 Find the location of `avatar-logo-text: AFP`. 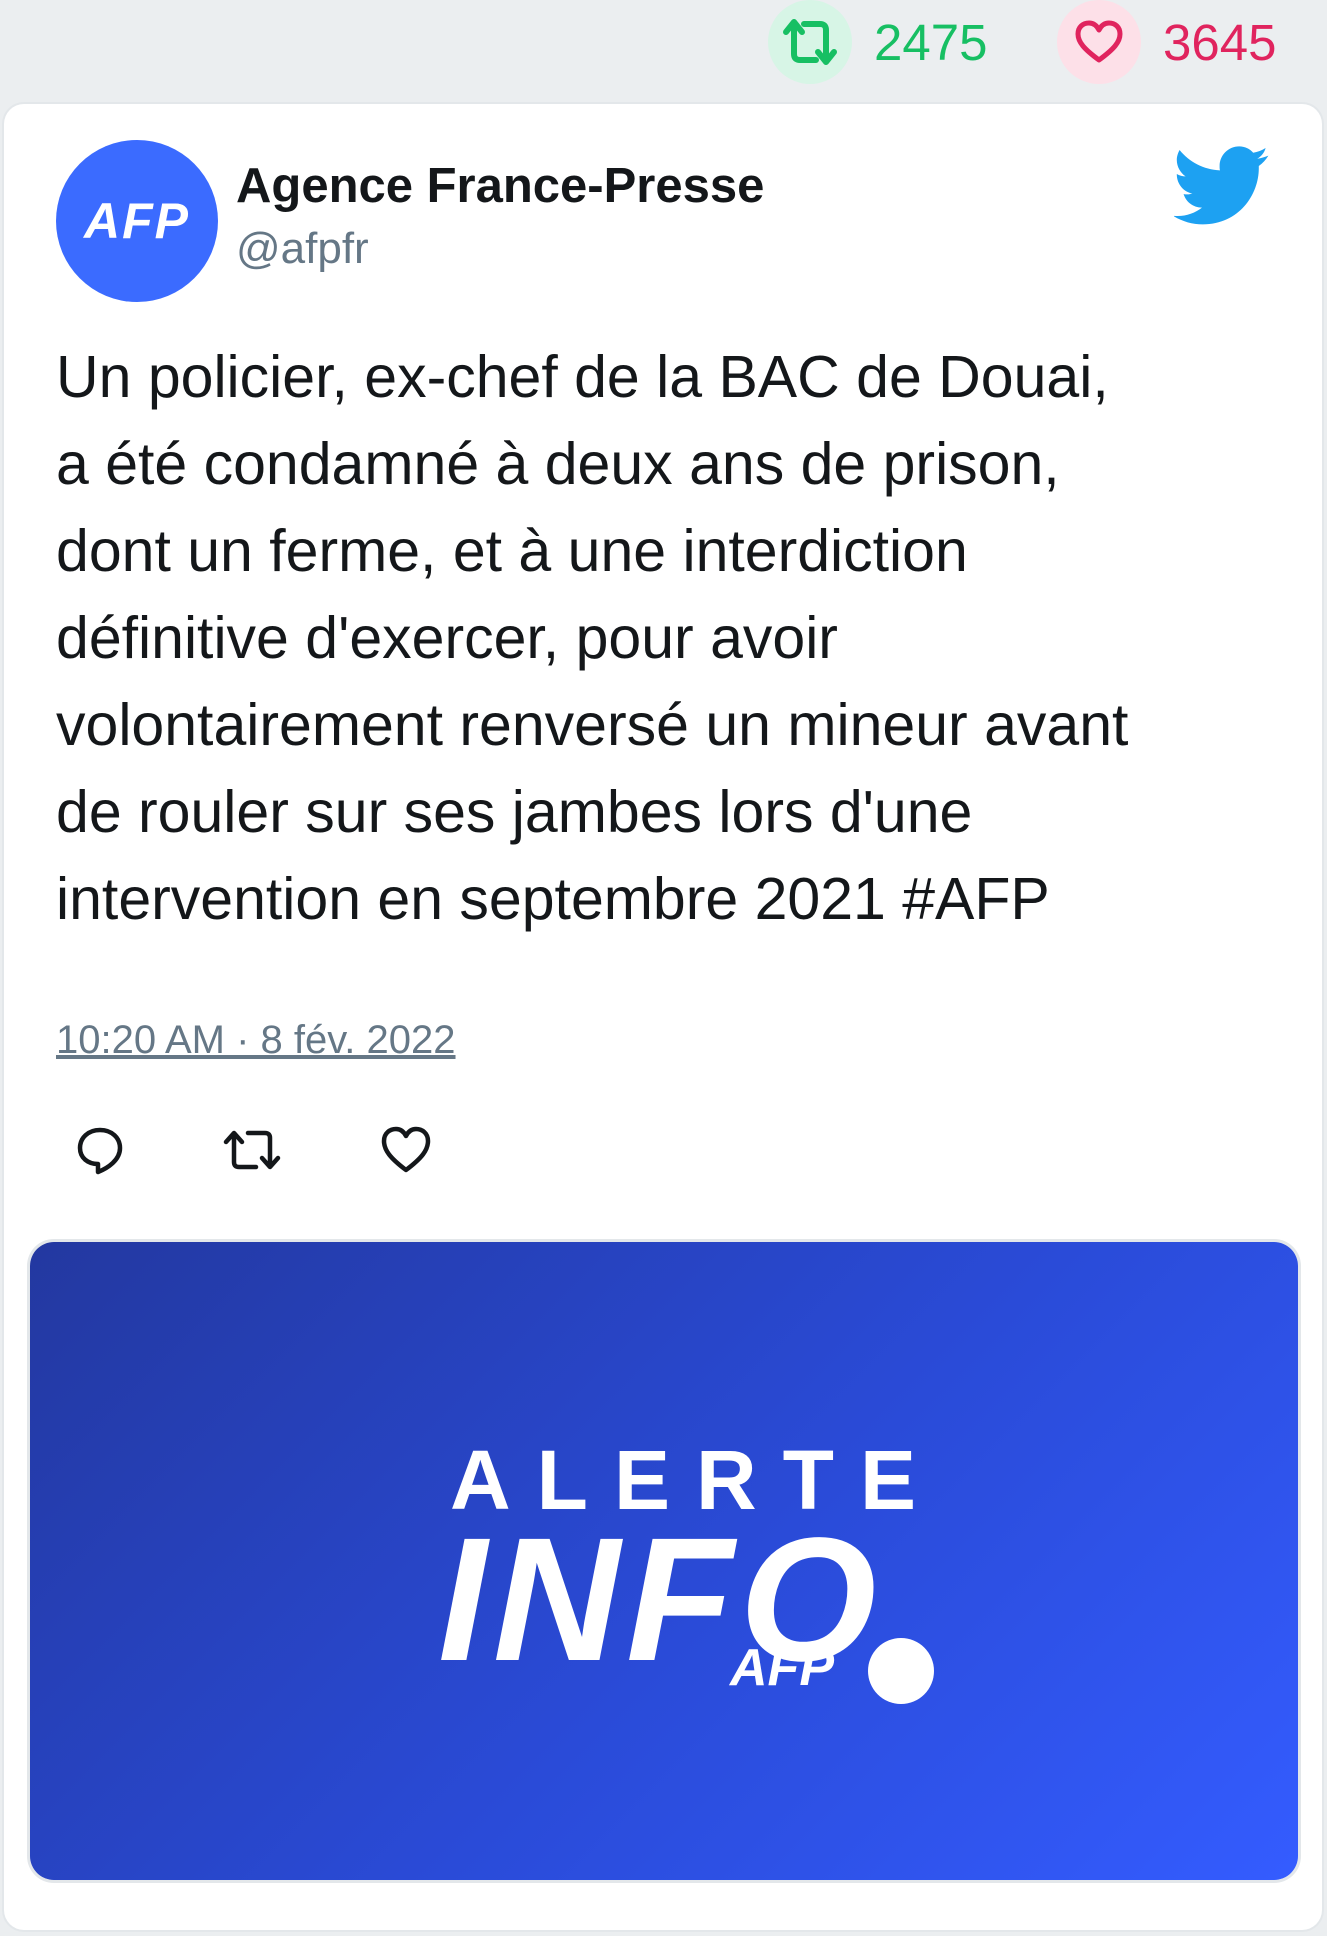

avatar-logo-text: AFP is located at coordinates (137, 221).